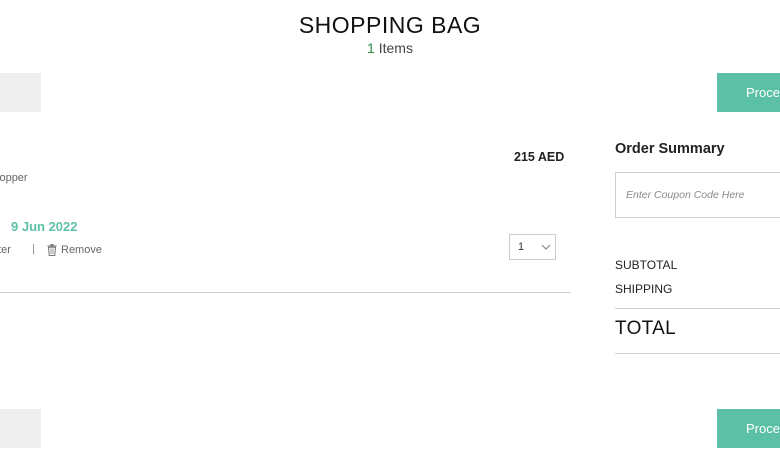 Image resolution: width=780 pixels, height=470 pixels. What do you see at coordinates (81, 250) in the screenshot?
I see `remove-label: Remove` at bounding box center [81, 250].